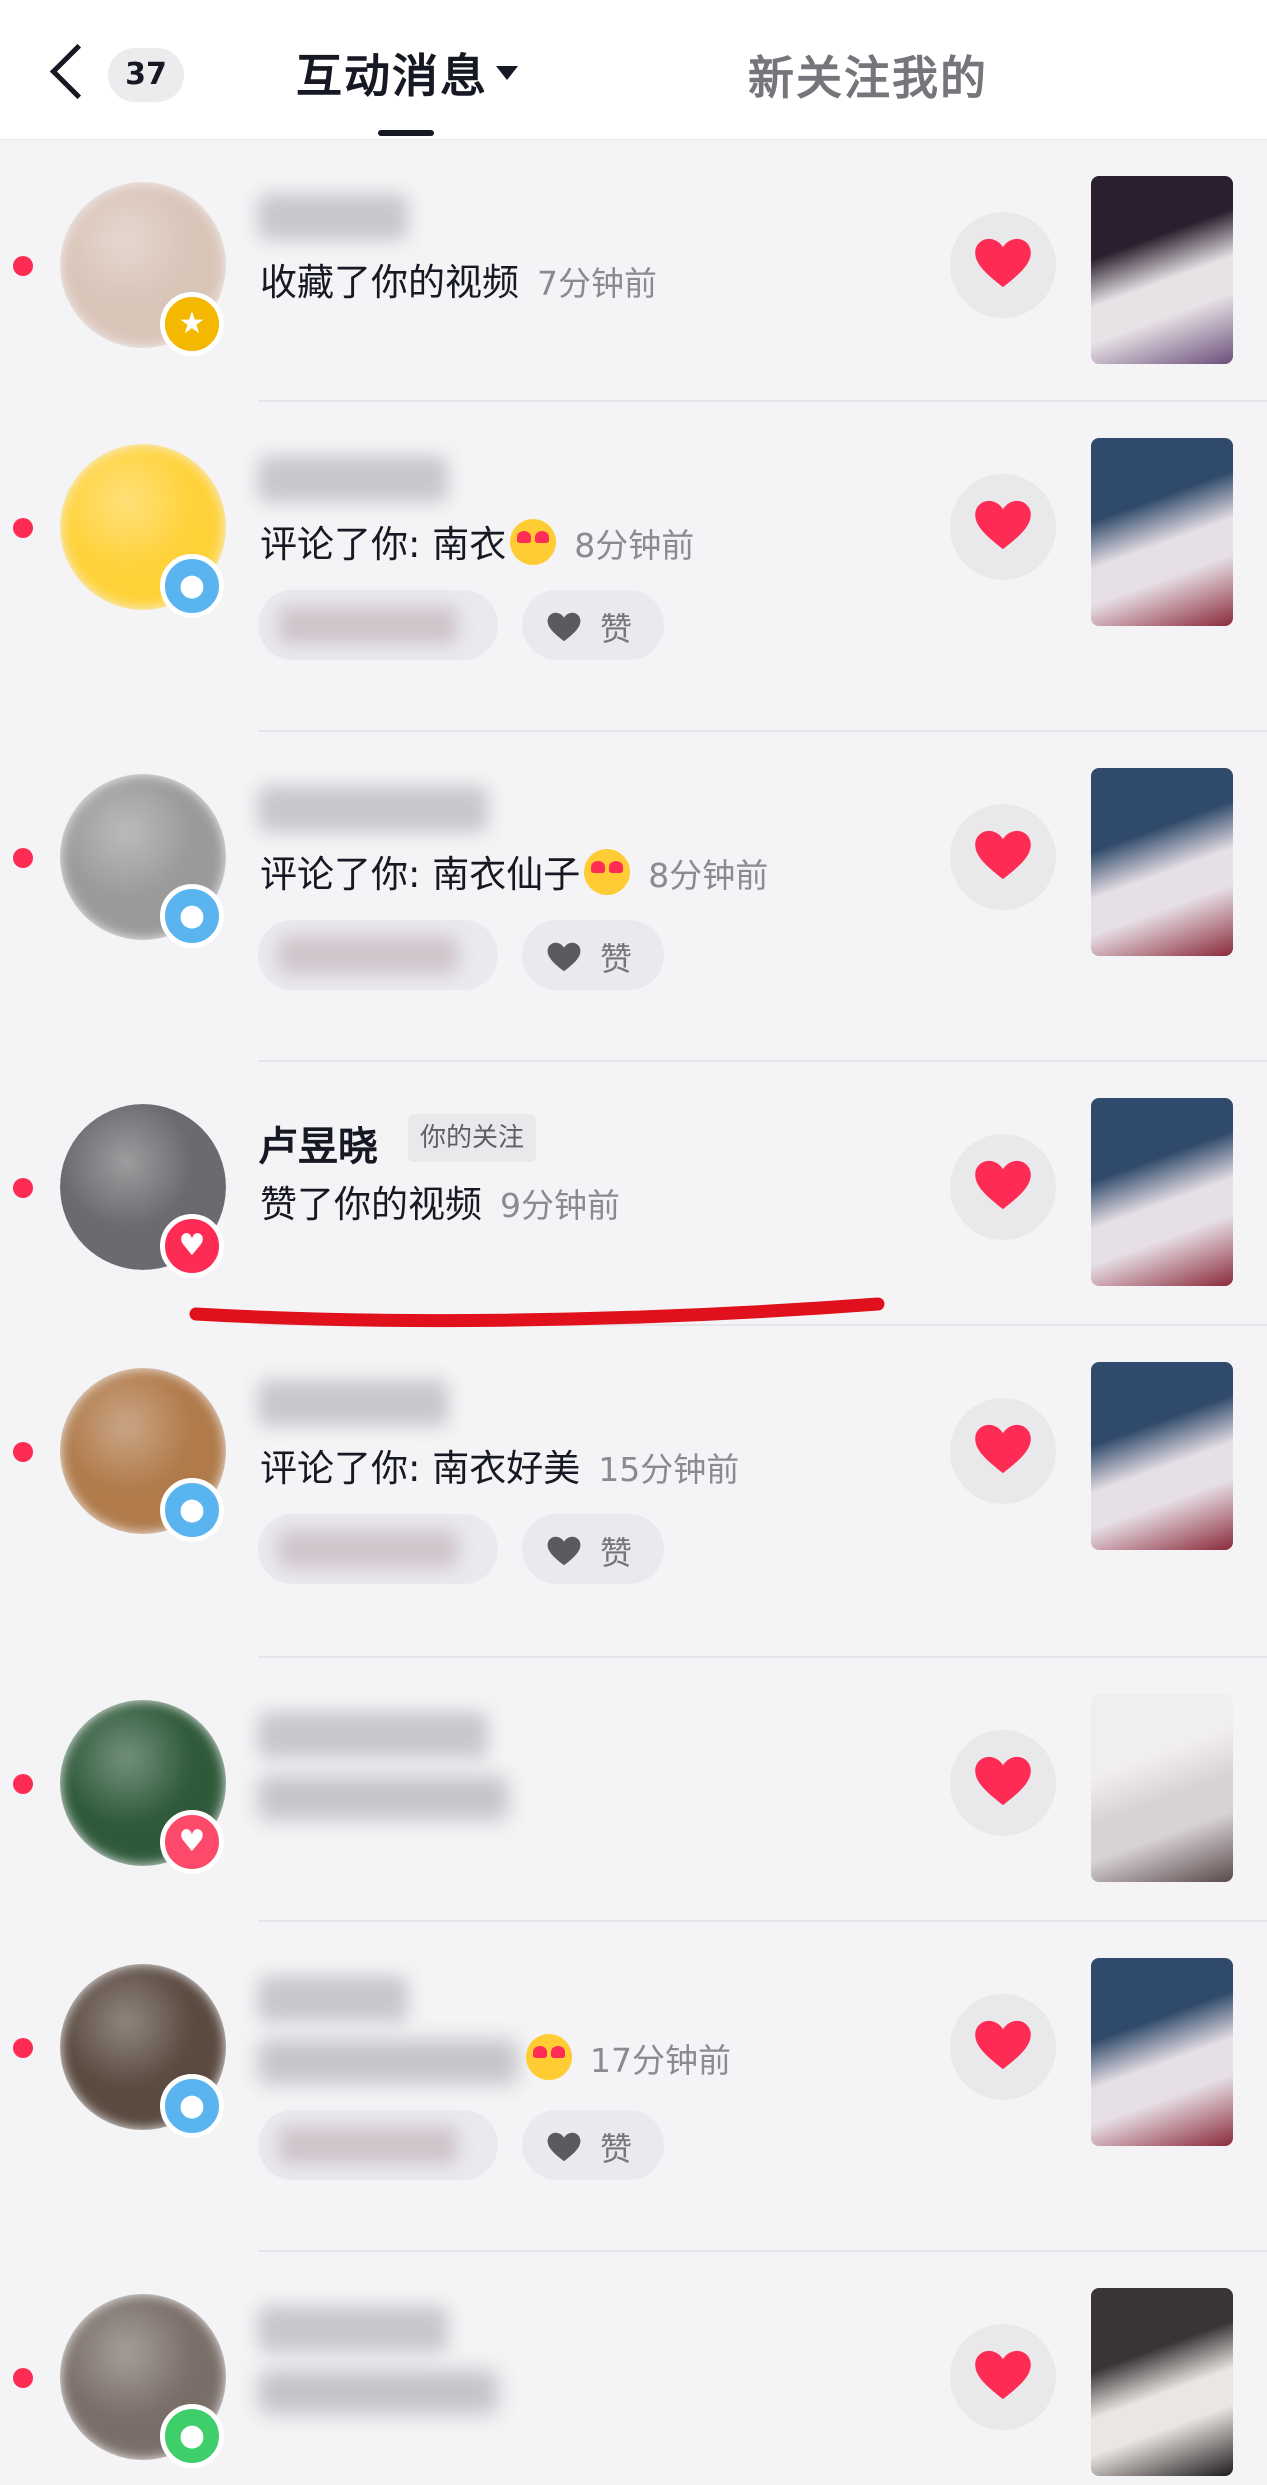  I want to click on top-bar: 37 互动消息 新关注我的, so click(633, 70).